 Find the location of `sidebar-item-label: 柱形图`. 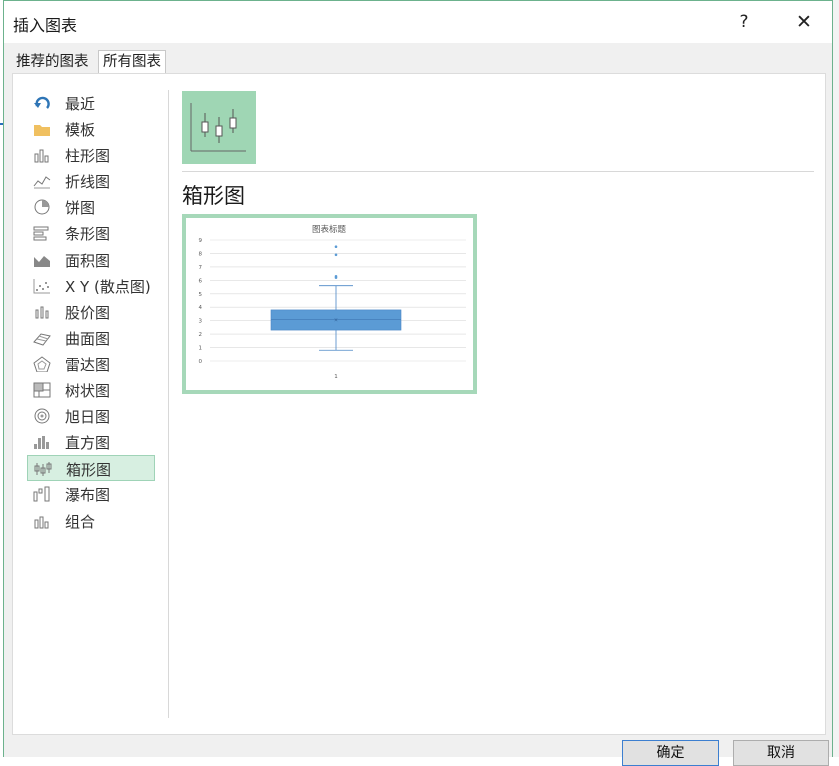

sidebar-item-label: 柱形图 is located at coordinates (88, 156).